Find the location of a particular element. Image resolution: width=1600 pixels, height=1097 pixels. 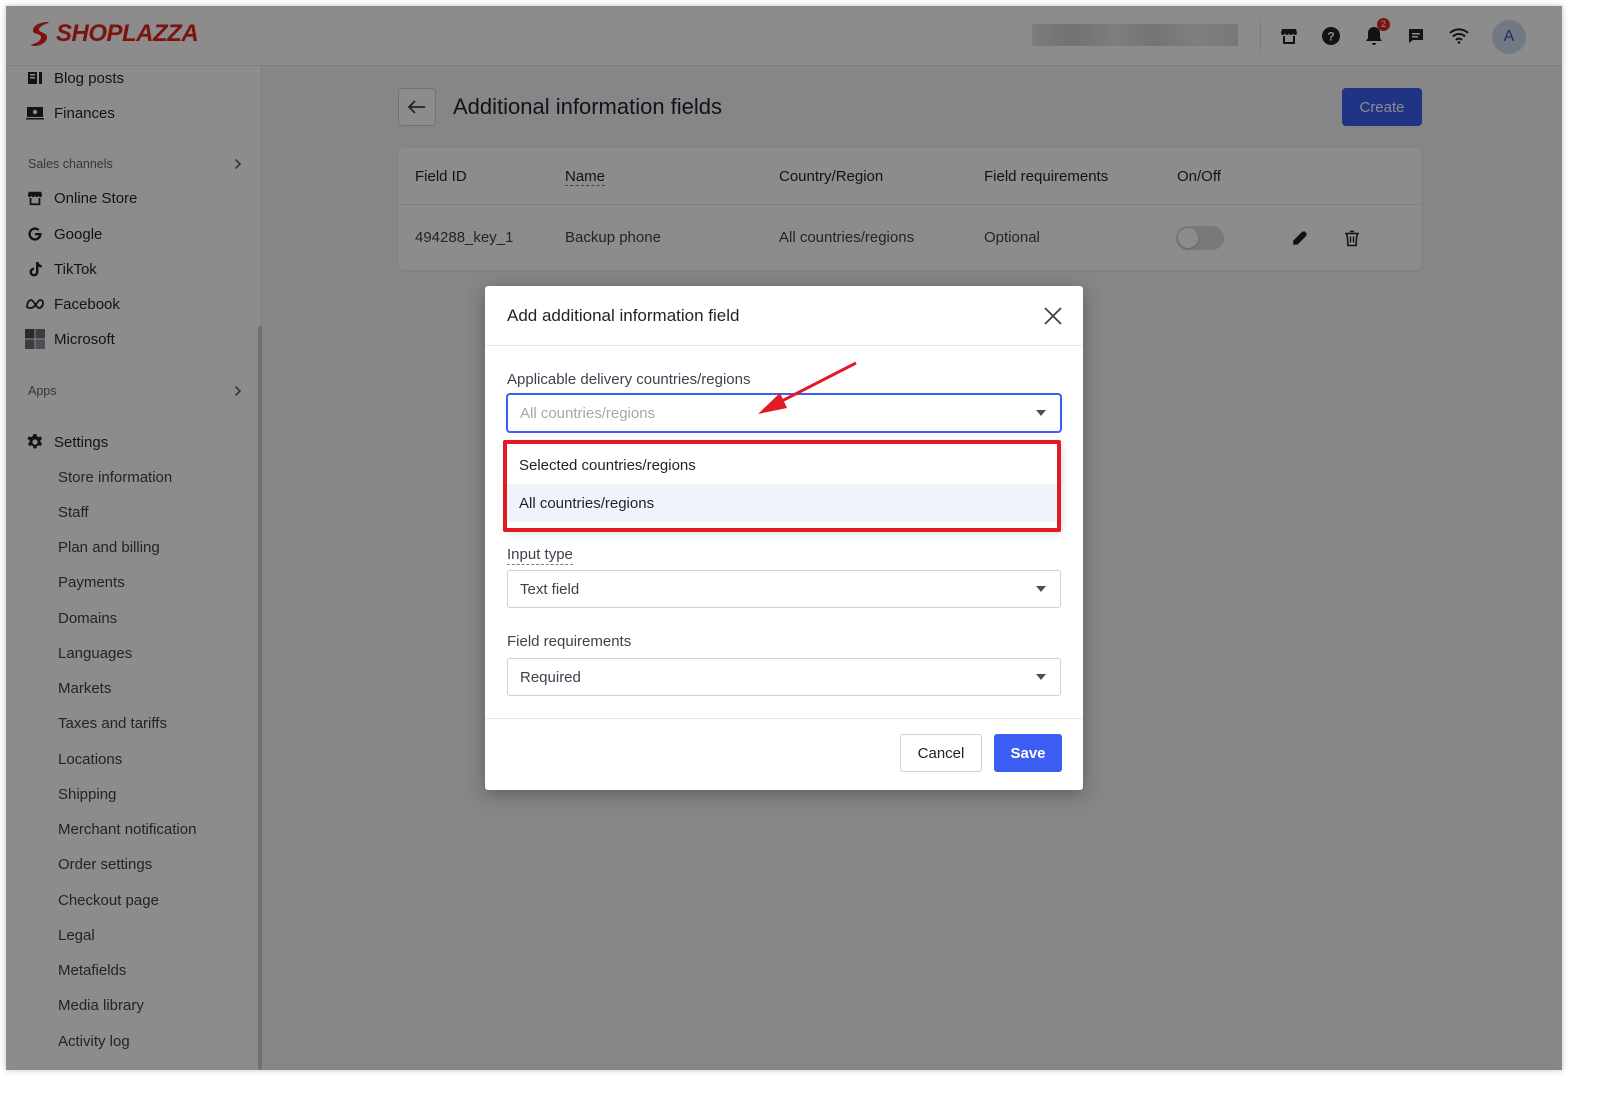

option-selected-countries: Selected countries/regions is located at coordinates (784, 465).